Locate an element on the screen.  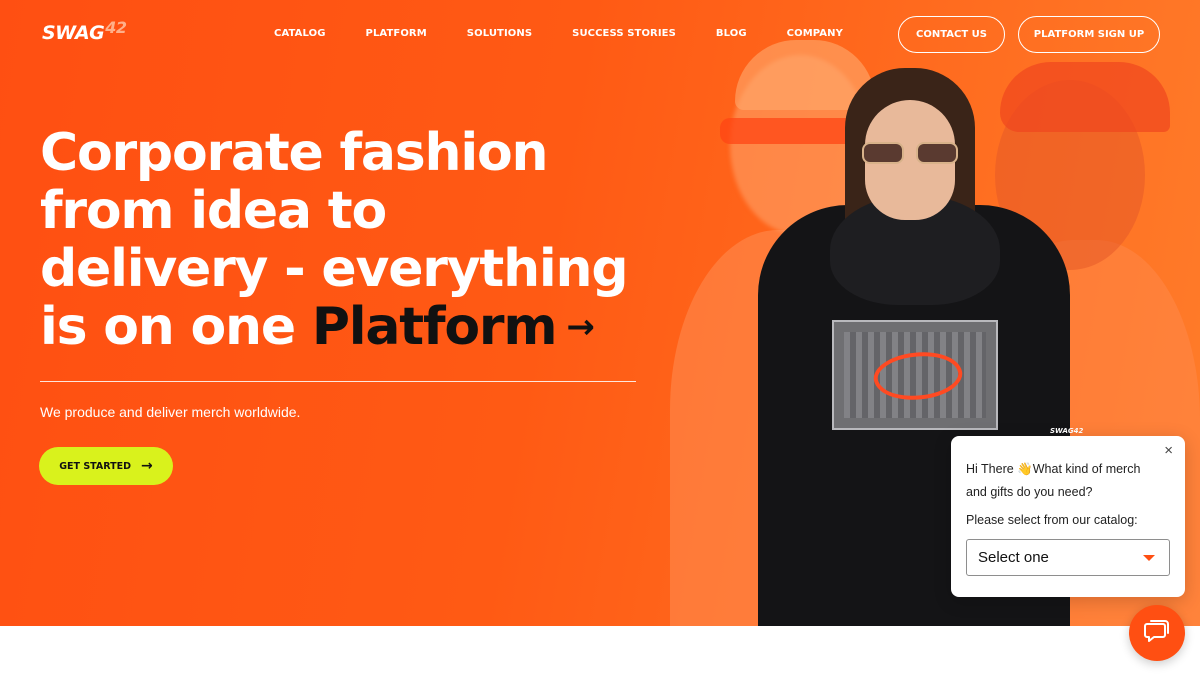
chat-greeting-line-2: and gifts do you need? is located at coordinates (1029, 492).